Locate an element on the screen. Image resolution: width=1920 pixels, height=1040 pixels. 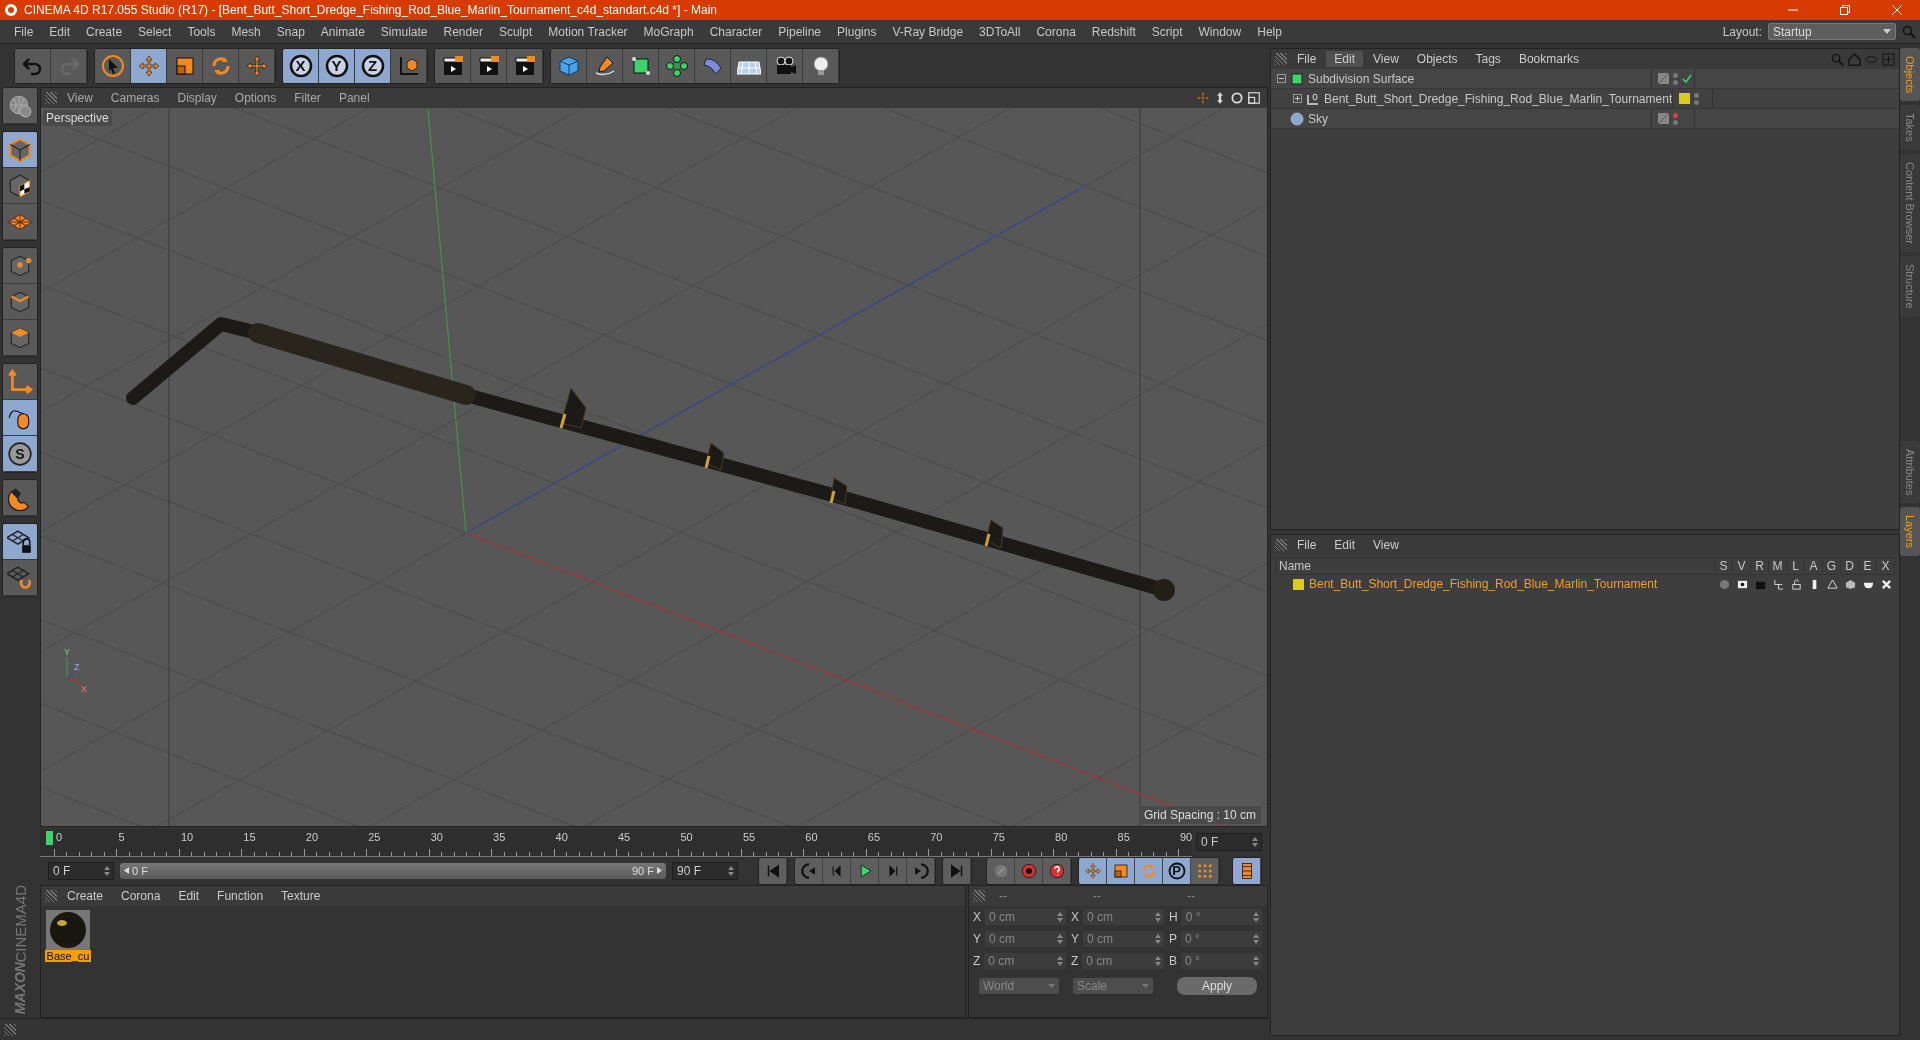
side-tab: Objects is located at coordinates (1910, 75).